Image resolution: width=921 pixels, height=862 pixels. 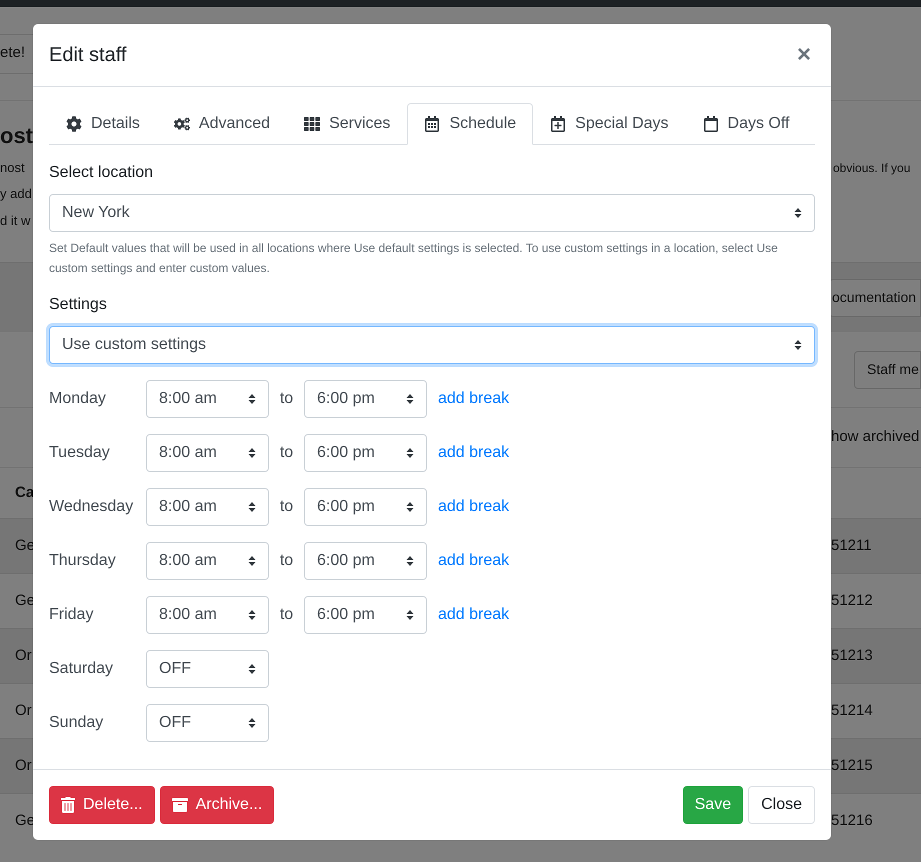 What do you see at coordinates (852, 656) in the screenshot?
I see `table-cell-text: 51213` at bounding box center [852, 656].